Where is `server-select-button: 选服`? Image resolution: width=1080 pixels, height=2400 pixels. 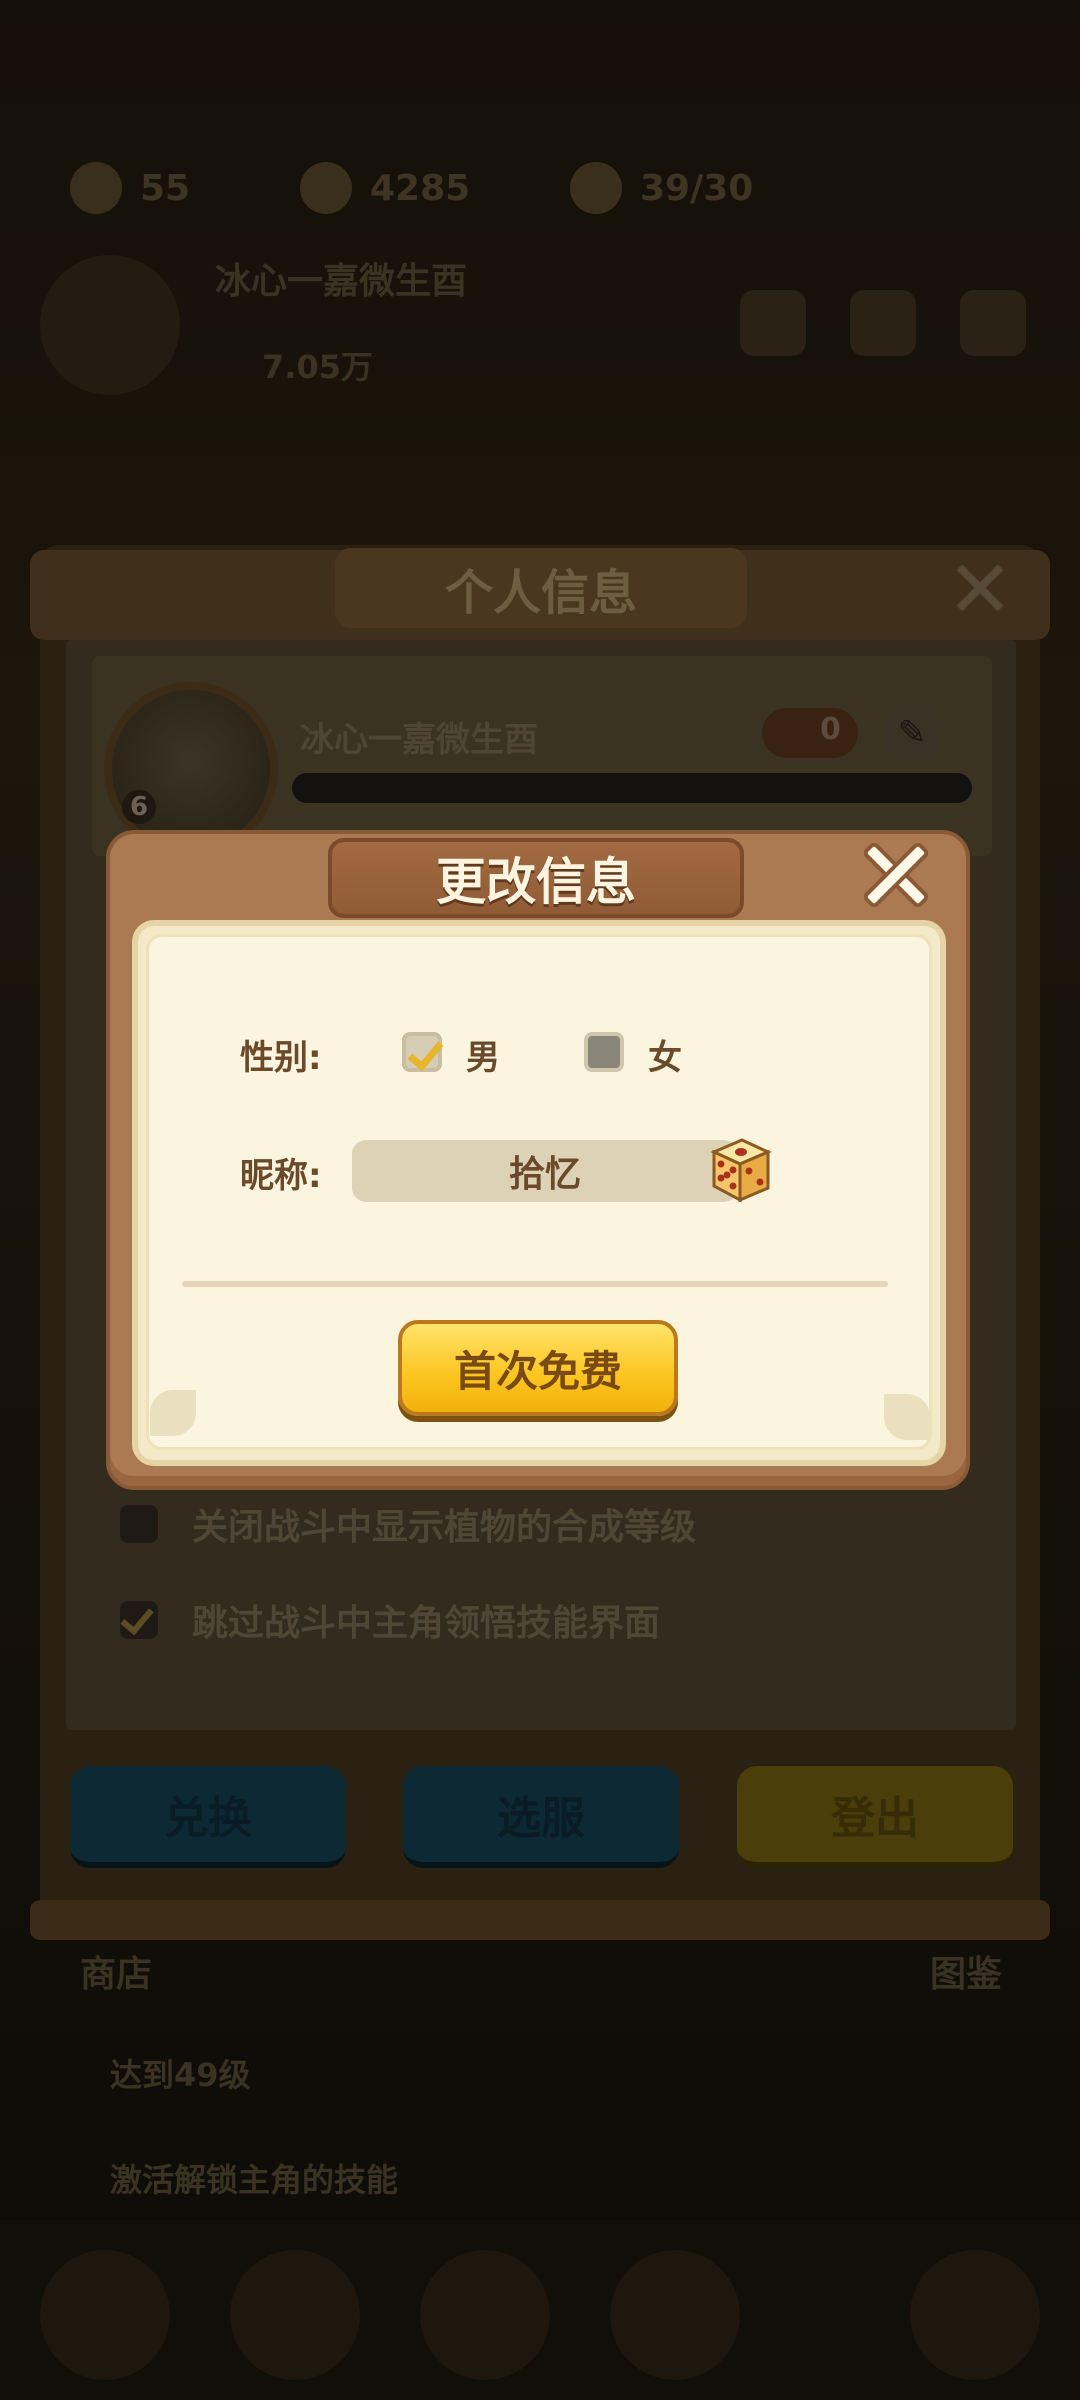
server-select-button: 选服 is located at coordinates (541, 1817).